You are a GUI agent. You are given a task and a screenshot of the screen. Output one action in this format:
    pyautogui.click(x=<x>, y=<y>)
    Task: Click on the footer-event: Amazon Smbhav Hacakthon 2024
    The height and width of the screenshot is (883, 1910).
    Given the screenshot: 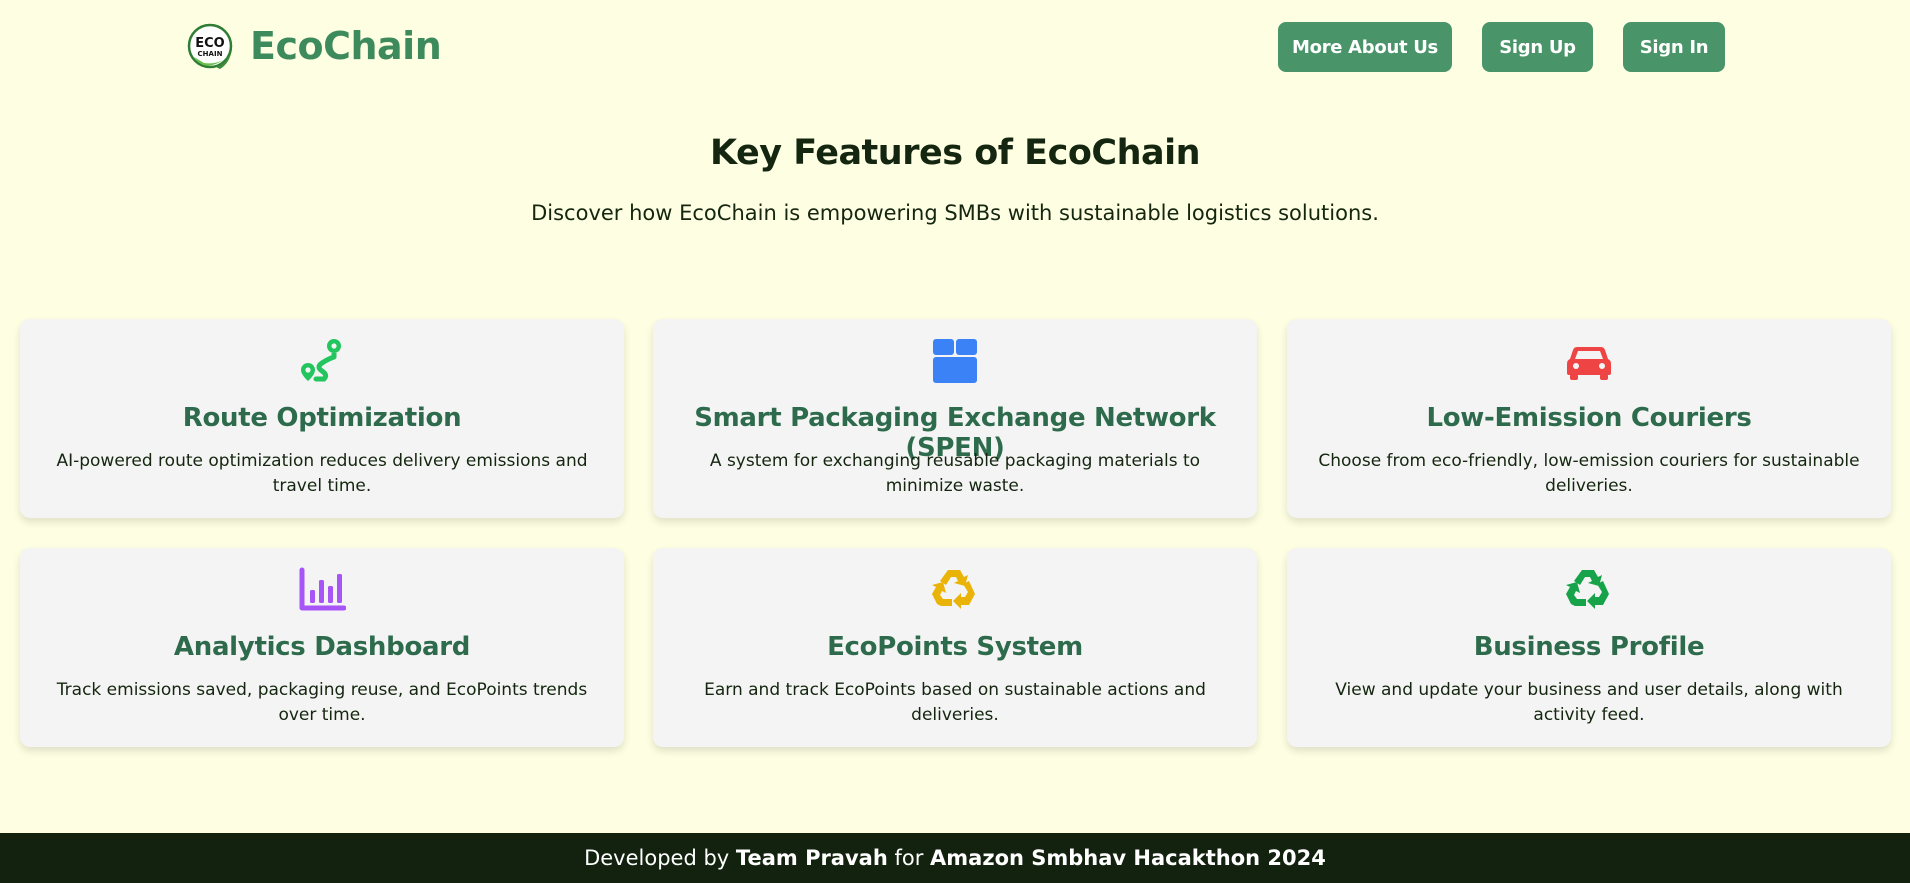 What is the action you would take?
    pyautogui.click(x=1128, y=858)
    